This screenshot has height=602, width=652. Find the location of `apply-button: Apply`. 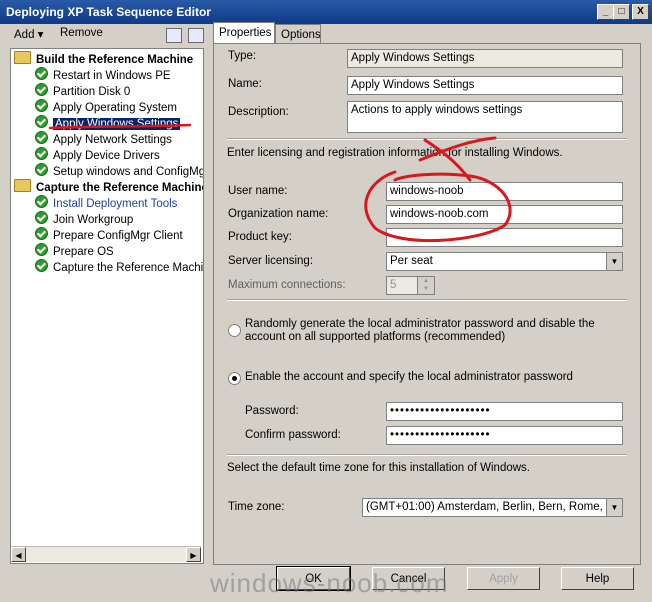

apply-button: Apply is located at coordinates (503, 578).